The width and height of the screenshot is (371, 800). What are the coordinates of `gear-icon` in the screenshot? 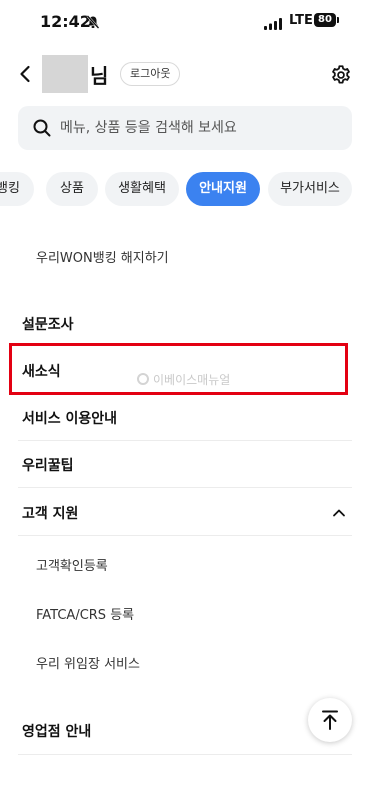 It's located at (341, 75).